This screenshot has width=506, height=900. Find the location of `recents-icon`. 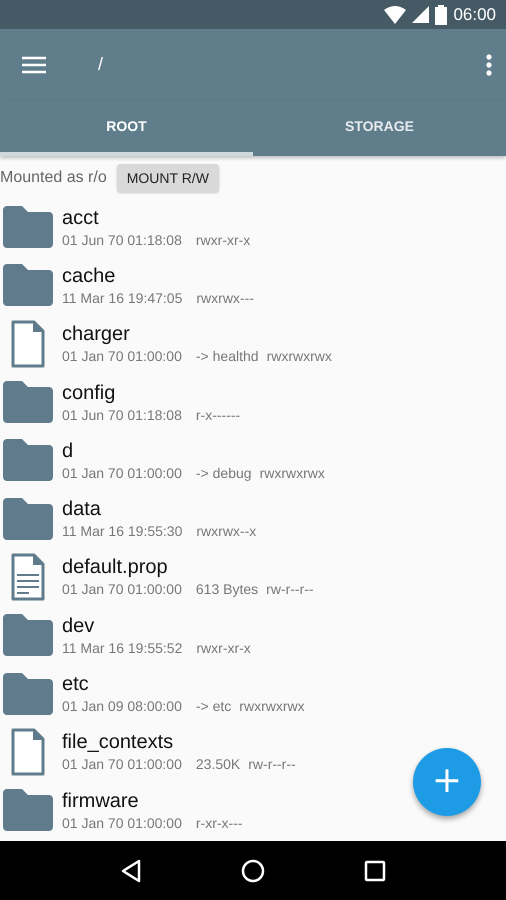

recents-icon is located at coordinates (375, 871).